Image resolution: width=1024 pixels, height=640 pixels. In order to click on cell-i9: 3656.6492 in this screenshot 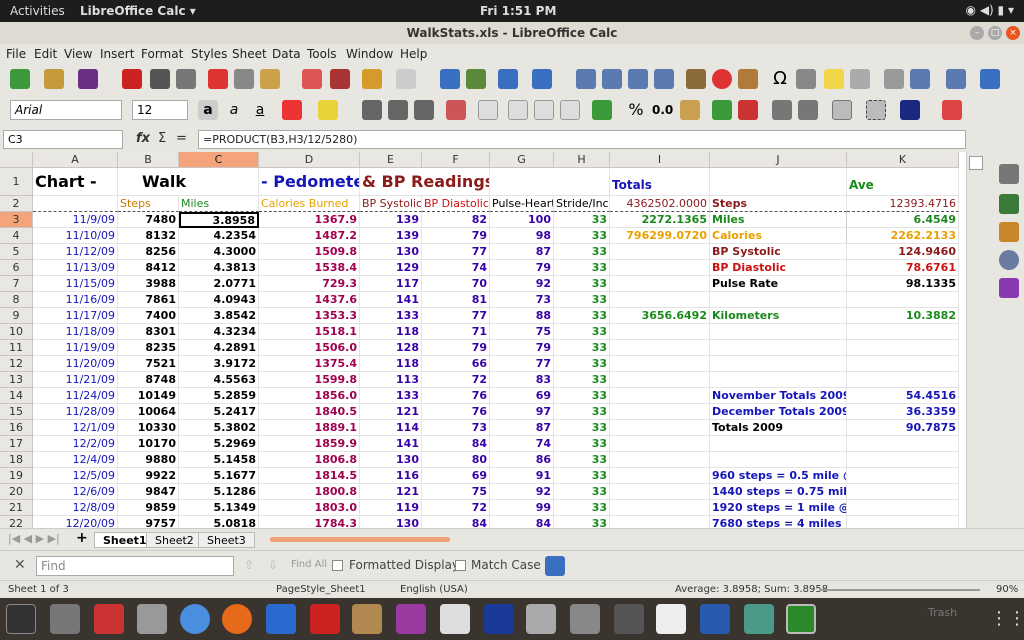, I will do `click(660, 316)`.